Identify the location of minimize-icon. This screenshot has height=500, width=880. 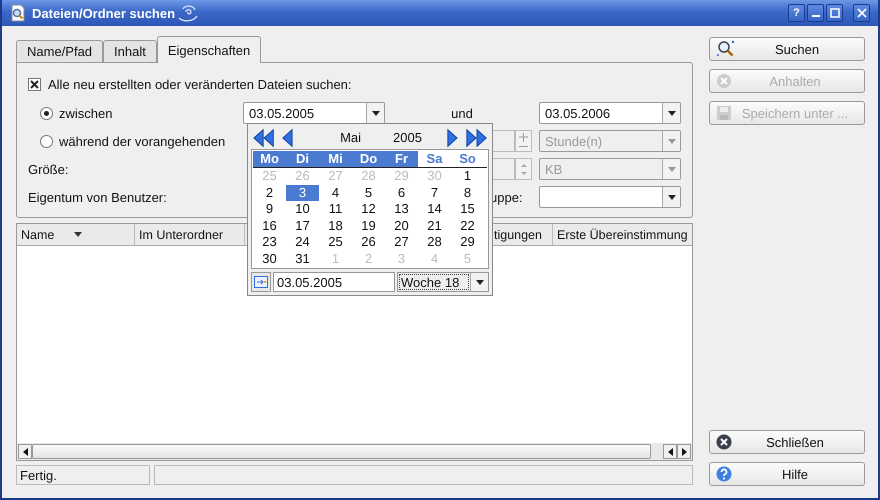
(816, 16).